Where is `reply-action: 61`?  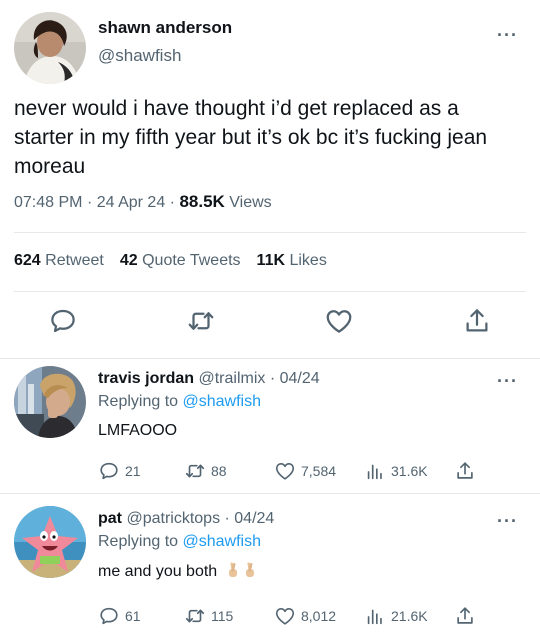 reply-action: 61 is located at coordinates (119, 616).